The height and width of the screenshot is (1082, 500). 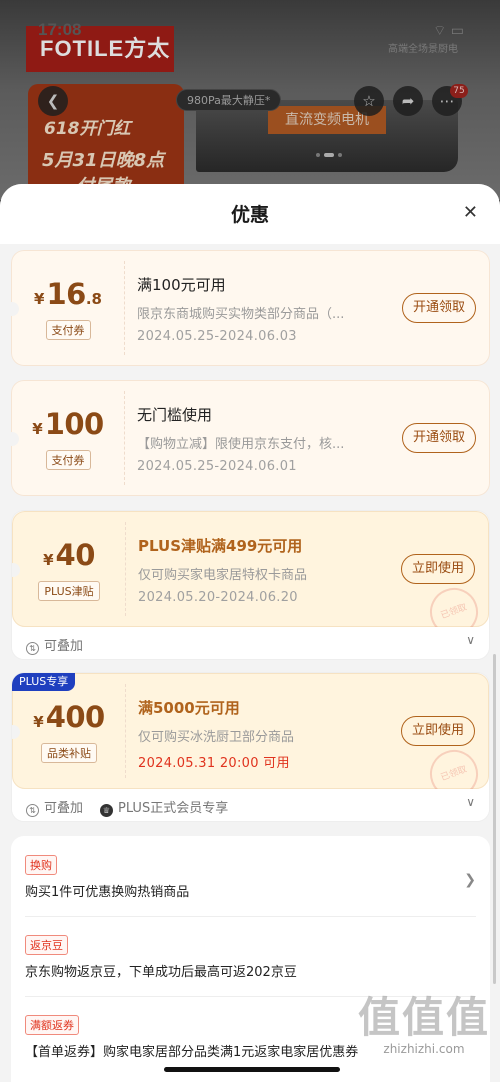 I want to click on promo-item: 换购 购买1件可优惠换购热销商品, so click(x=250, y=878).